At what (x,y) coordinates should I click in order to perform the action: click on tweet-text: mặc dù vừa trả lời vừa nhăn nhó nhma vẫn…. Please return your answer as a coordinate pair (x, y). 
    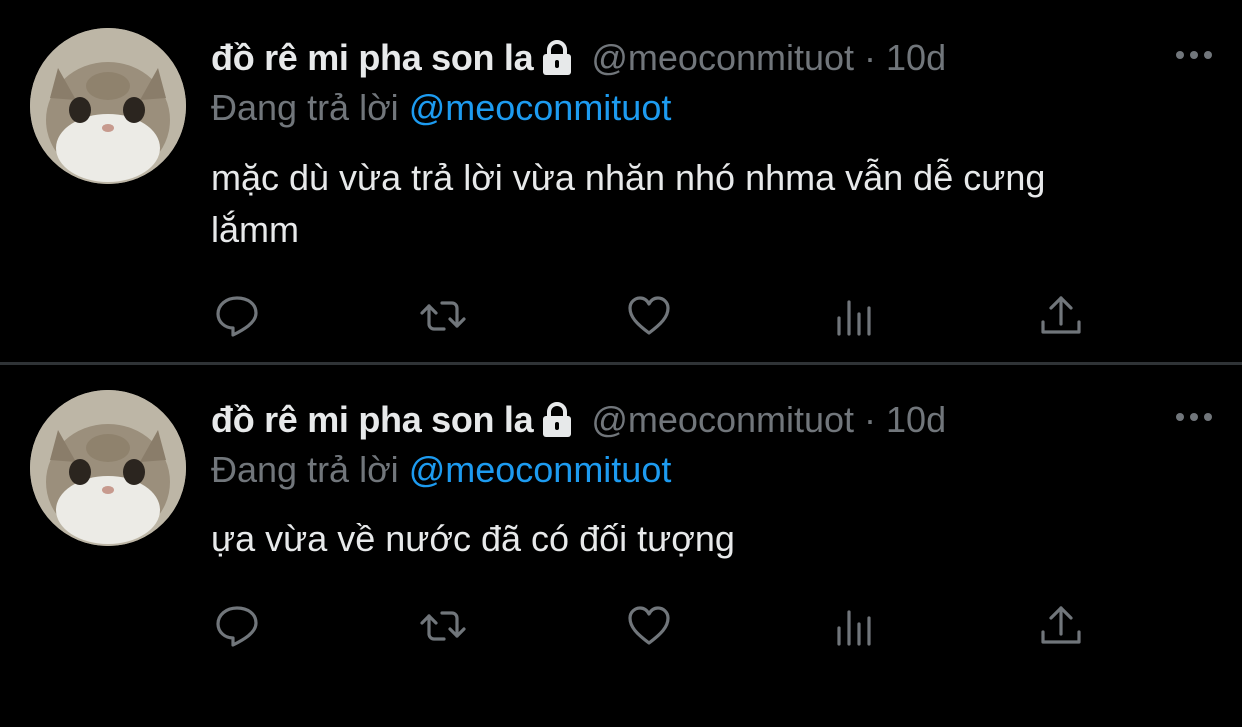
    Looking at the image, I should click on (628, 203).